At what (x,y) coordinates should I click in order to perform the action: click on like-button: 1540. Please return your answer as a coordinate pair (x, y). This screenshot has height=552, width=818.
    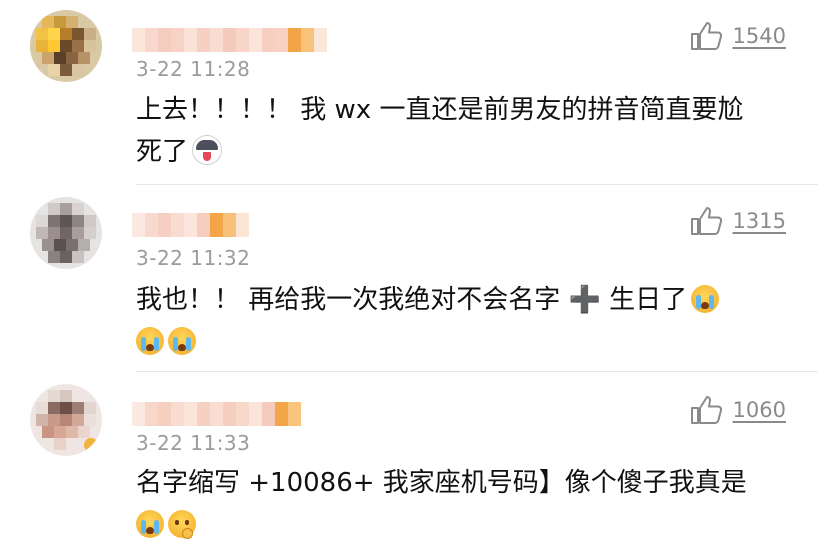
    Looking at the image, I should click on (737, 36).